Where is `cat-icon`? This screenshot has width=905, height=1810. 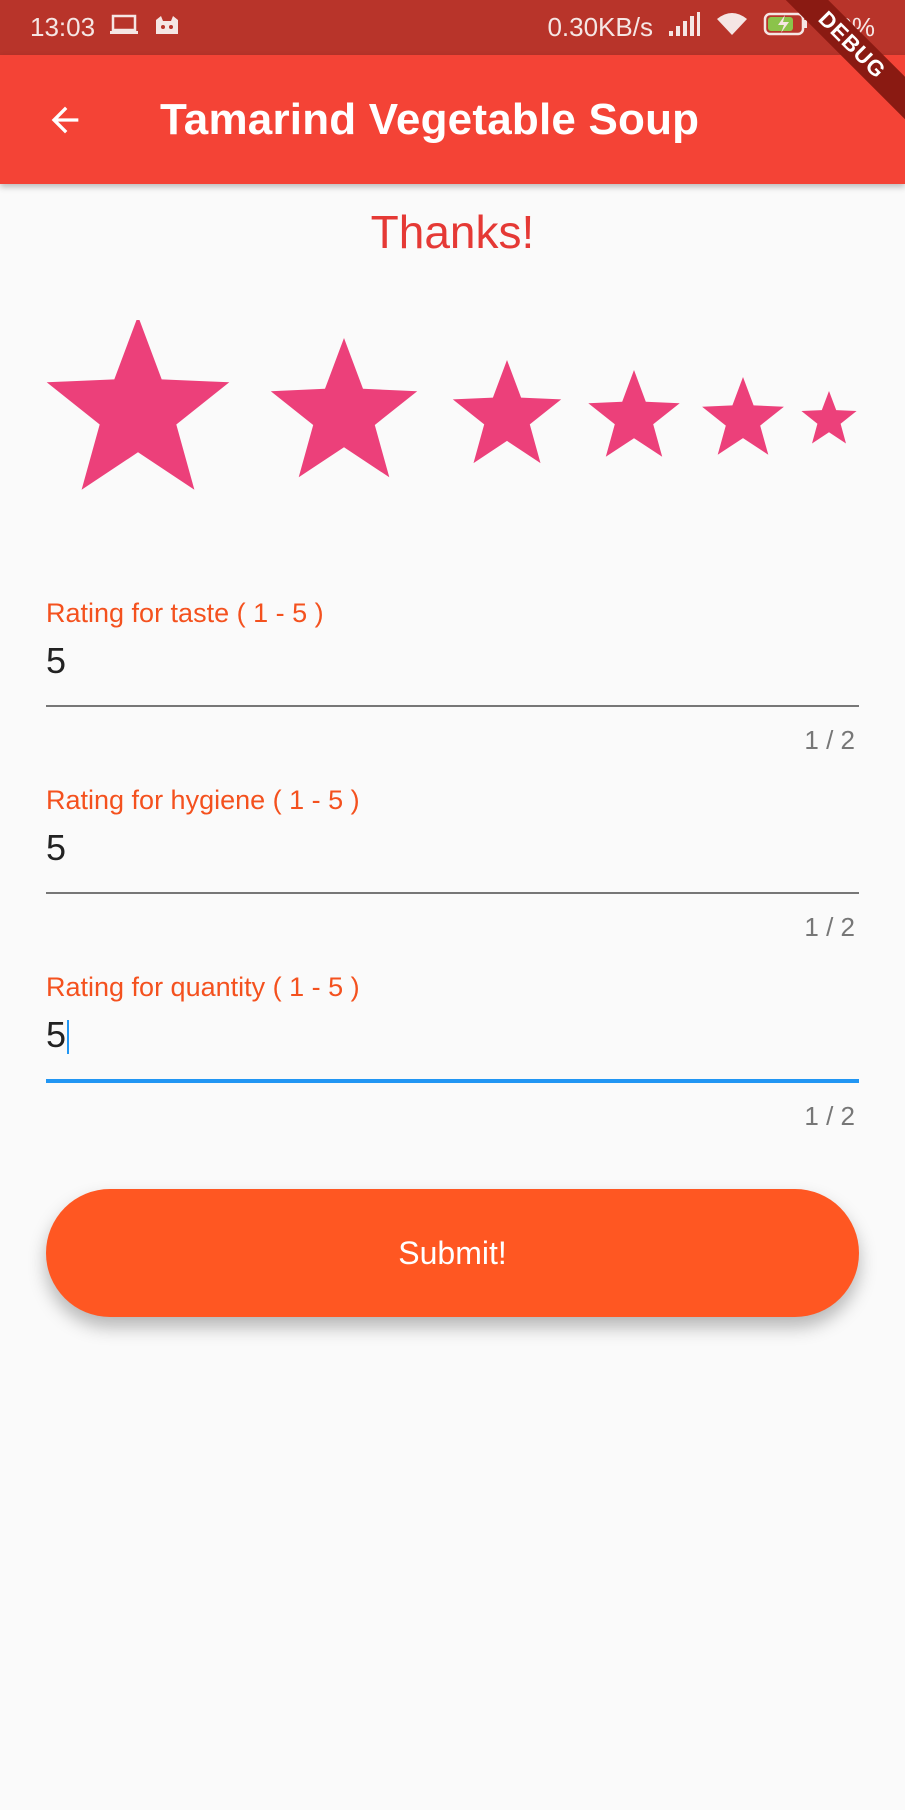 cat-icon is located at coordinates (167, 27).